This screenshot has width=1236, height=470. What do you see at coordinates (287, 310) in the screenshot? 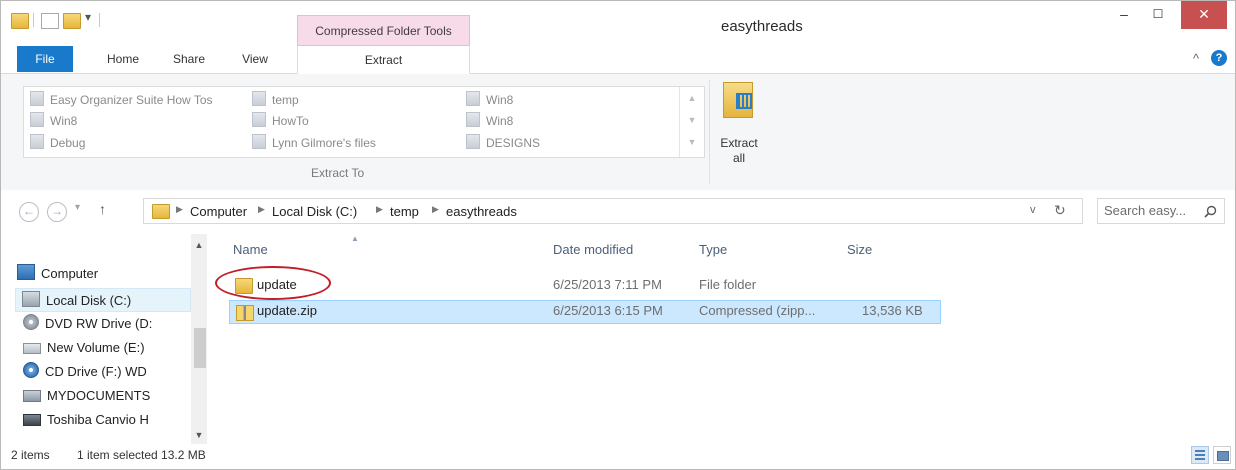
I see `file-name: update.zip` at bounding box center [287, 310].